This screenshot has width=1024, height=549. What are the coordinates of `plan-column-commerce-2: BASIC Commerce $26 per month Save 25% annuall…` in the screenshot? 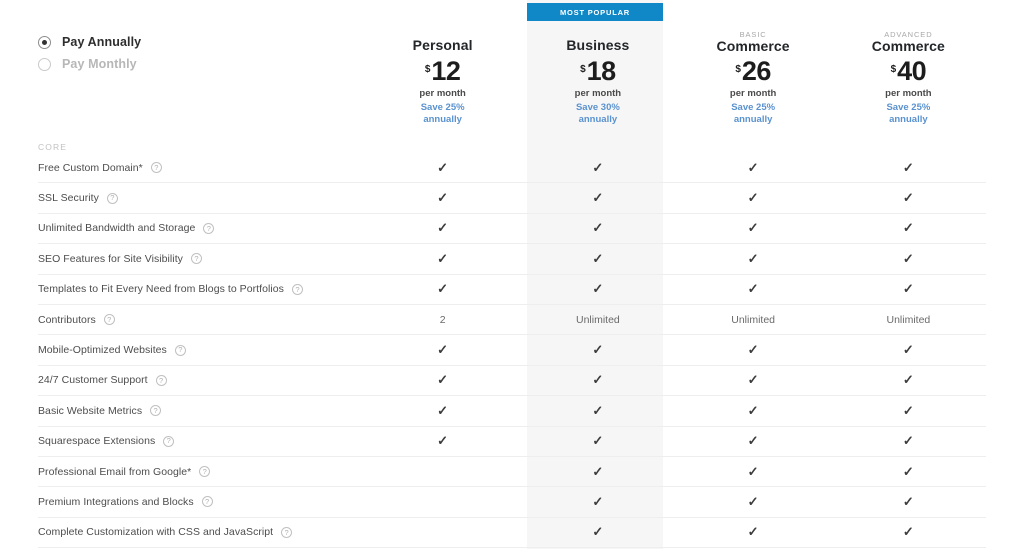 It's located at (753, 67).